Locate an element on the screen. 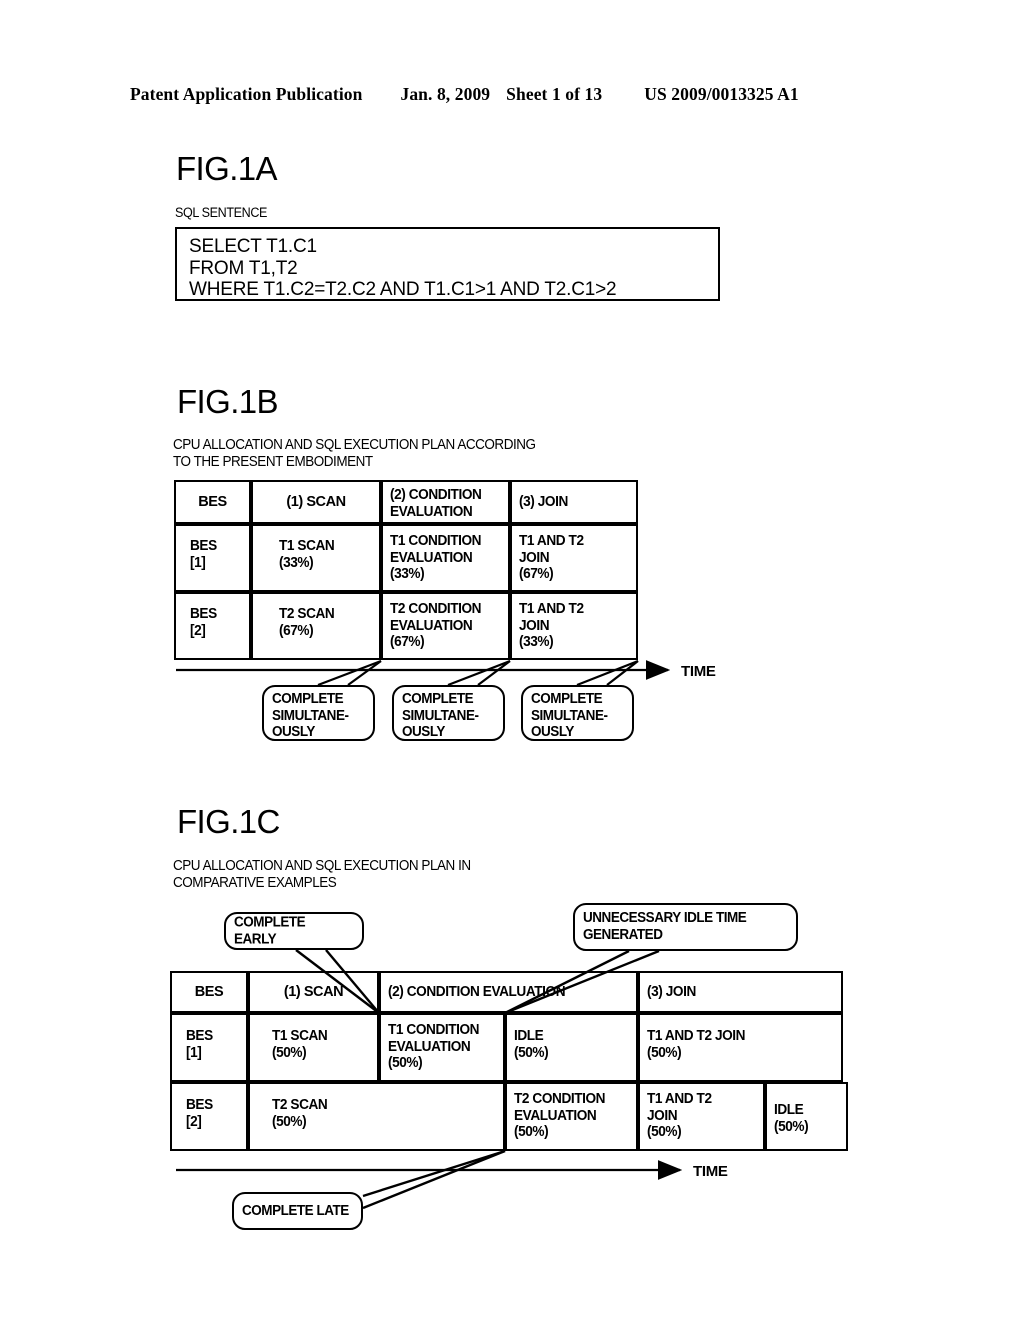 The width and height of the screenshot is (1024, 1320). fig1c-row2-join: T1 AND T2 JOIN (50%) is located at coordinates (701, 1116).